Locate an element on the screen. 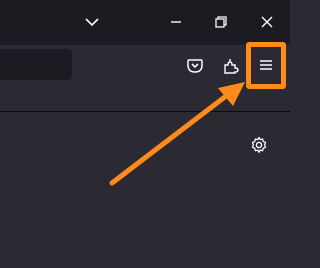 This screenshot has width=320, height=268. minimize-icon is located at coordinates (176, 22).